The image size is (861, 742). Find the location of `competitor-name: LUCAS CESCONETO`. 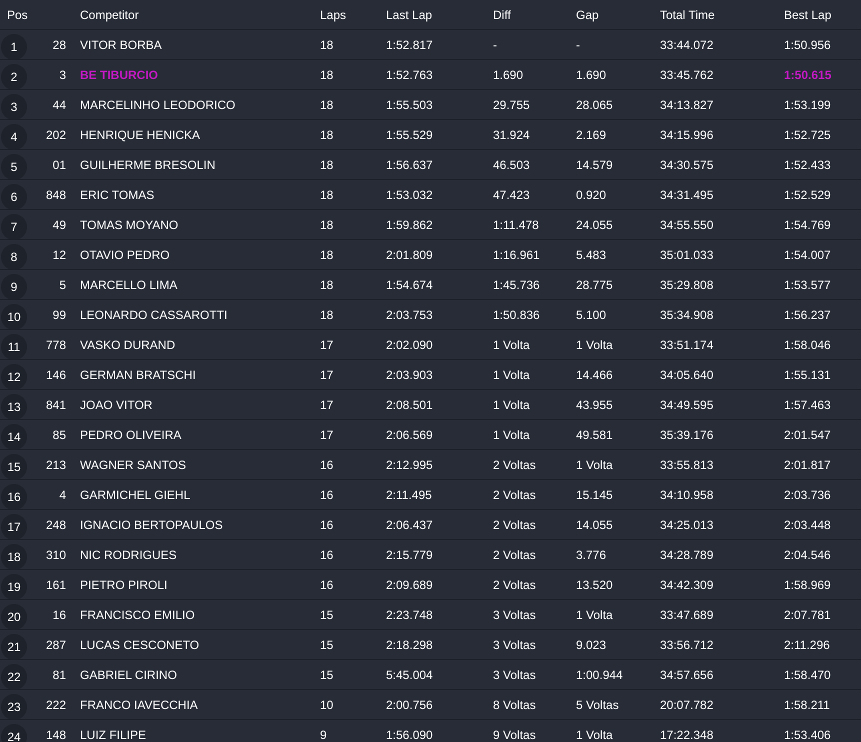

competitor-name: LUCAS CESCONETO is located at coordinates (140, 645).